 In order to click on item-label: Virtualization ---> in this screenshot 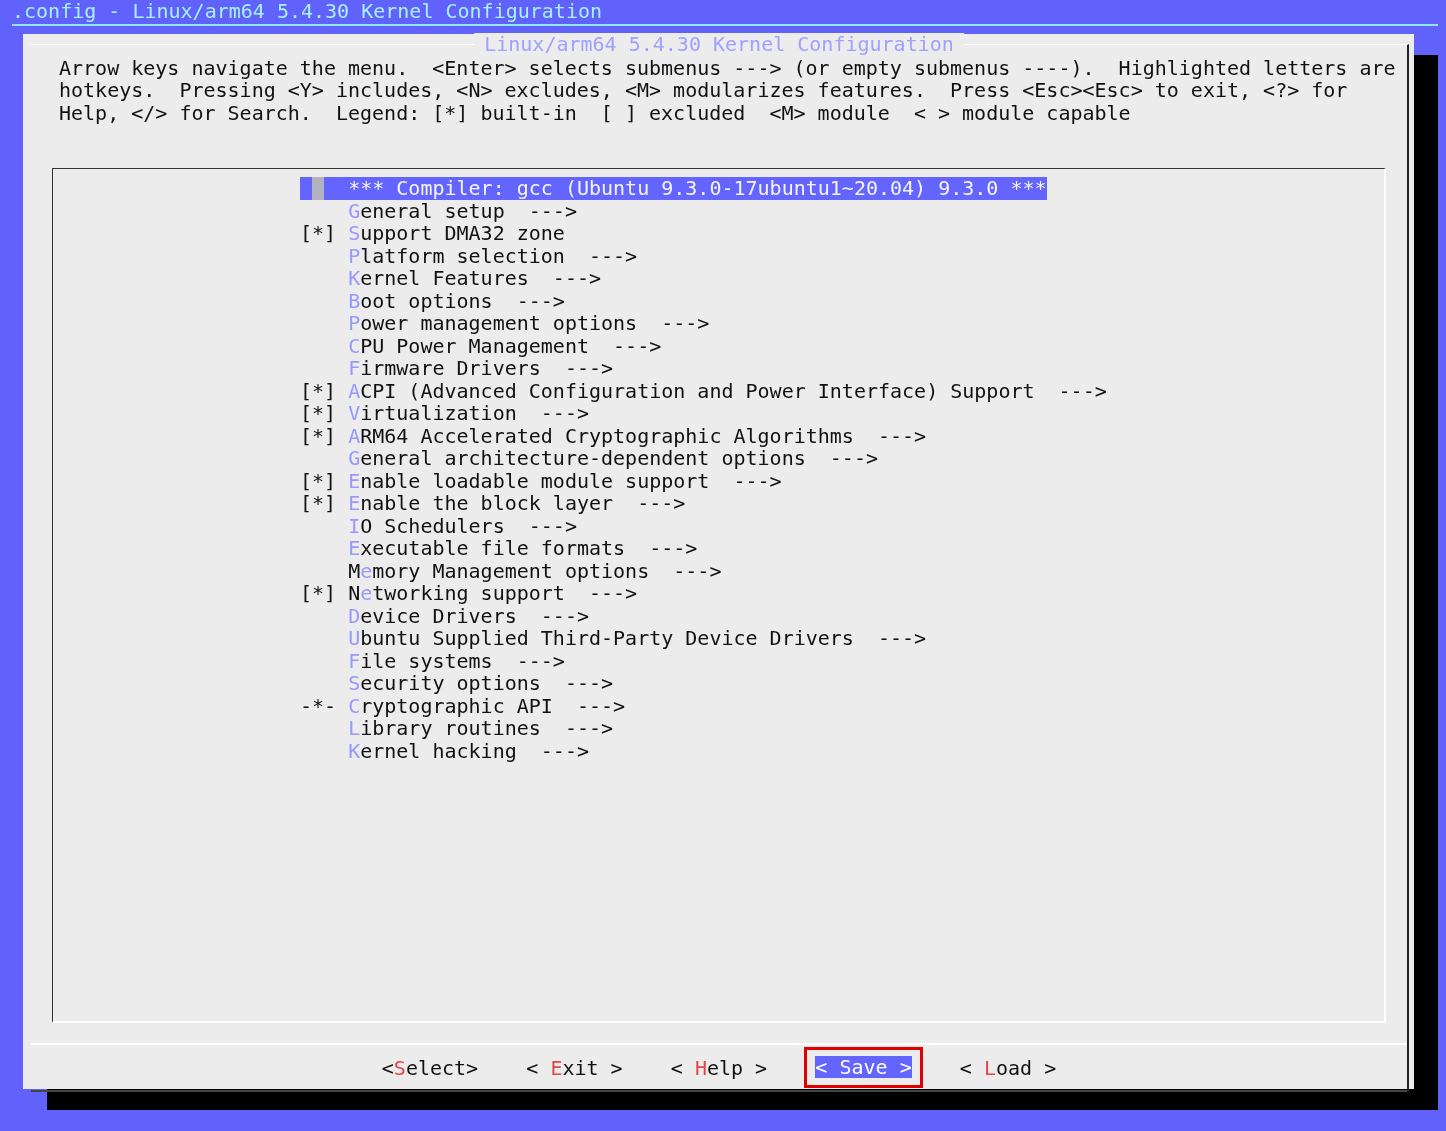, I will do `click(468, 413)`.